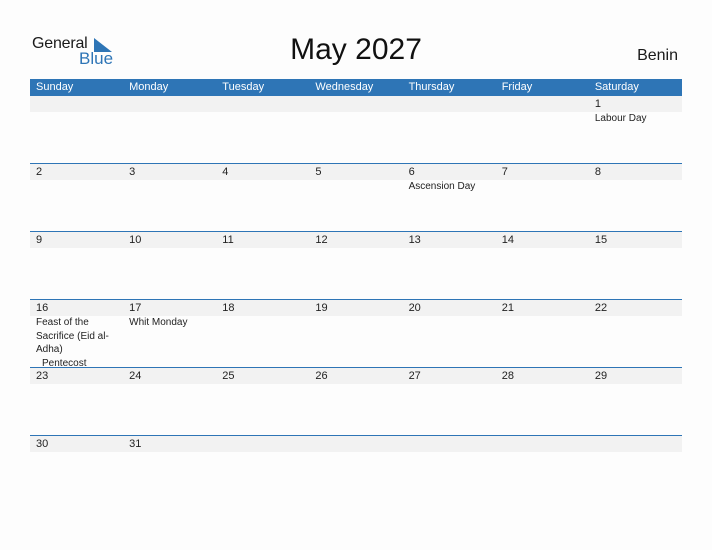 Image resolution: width=712 pixels, height=550 pixels. What do you see at coordinates (356, 469) in the screenshot?
I see `week-row: 30 31` at bounding box center [356, 469].